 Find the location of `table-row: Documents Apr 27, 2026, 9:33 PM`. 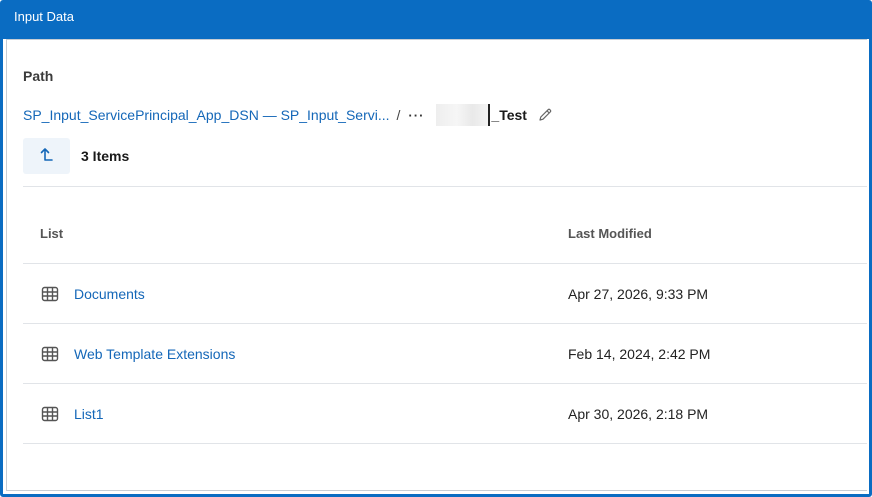

table-row: Documents Apr 27, 2026, 9:33 PM is located at coordinates (445, 294).